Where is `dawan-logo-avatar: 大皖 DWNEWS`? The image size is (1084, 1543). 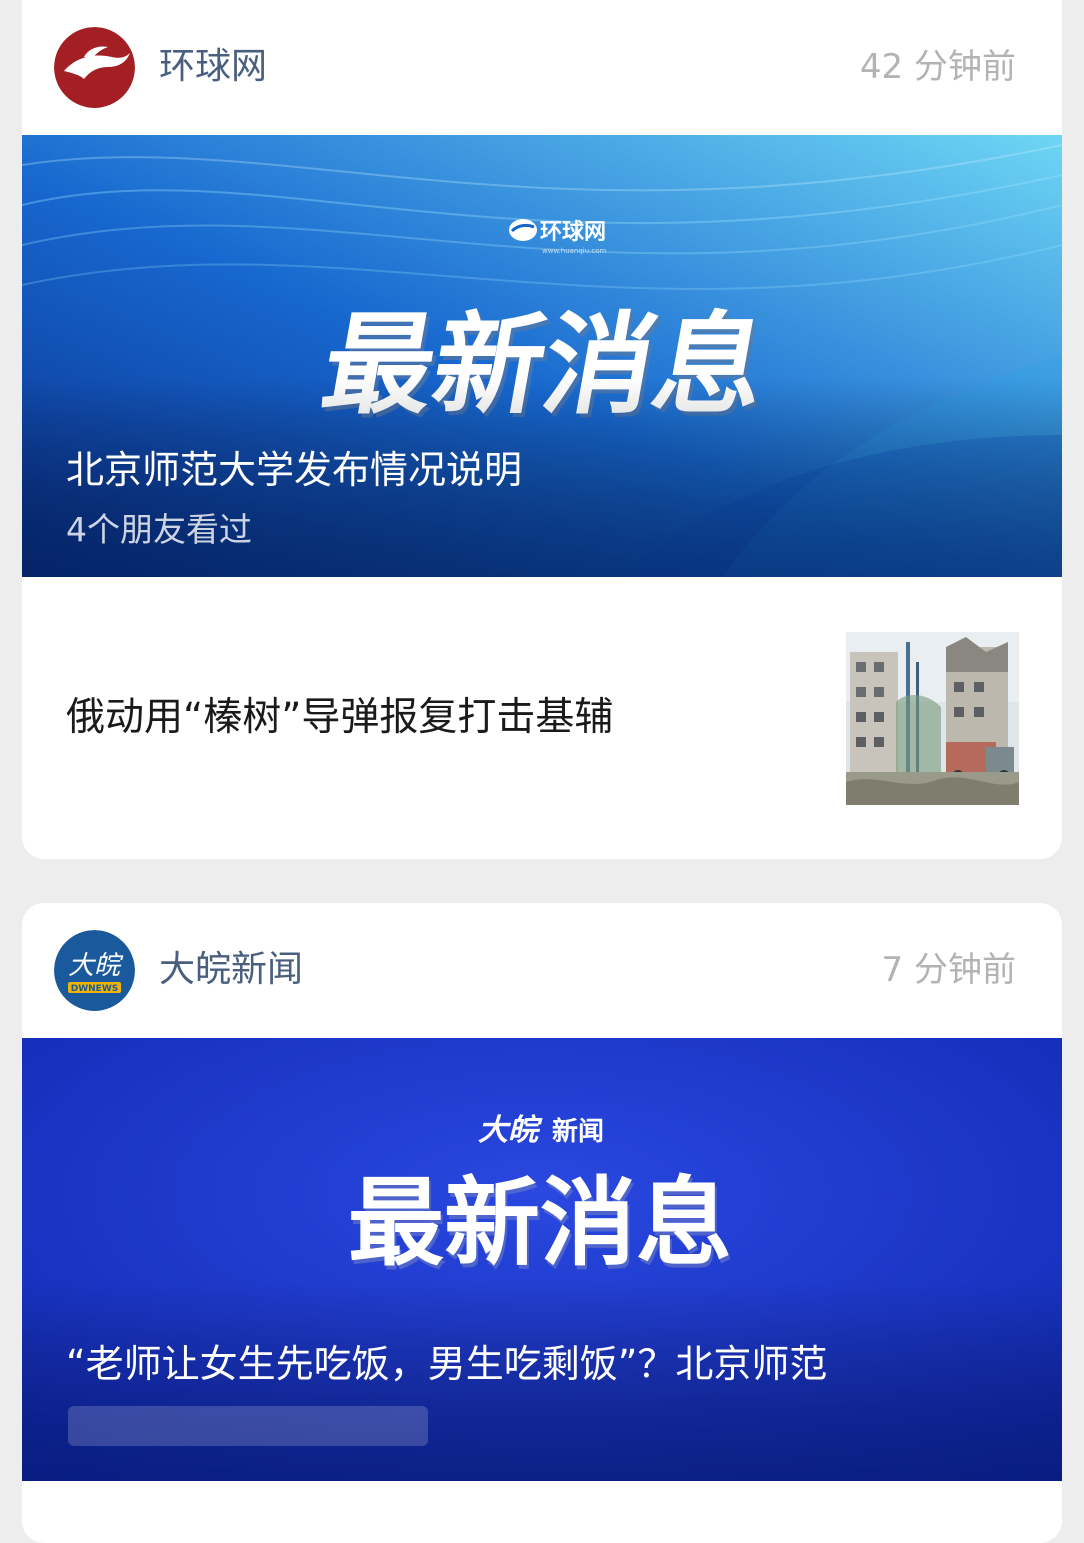
dawan-logo-avatar: 大皖 DWNEWS is located at coordinates (94, 970).